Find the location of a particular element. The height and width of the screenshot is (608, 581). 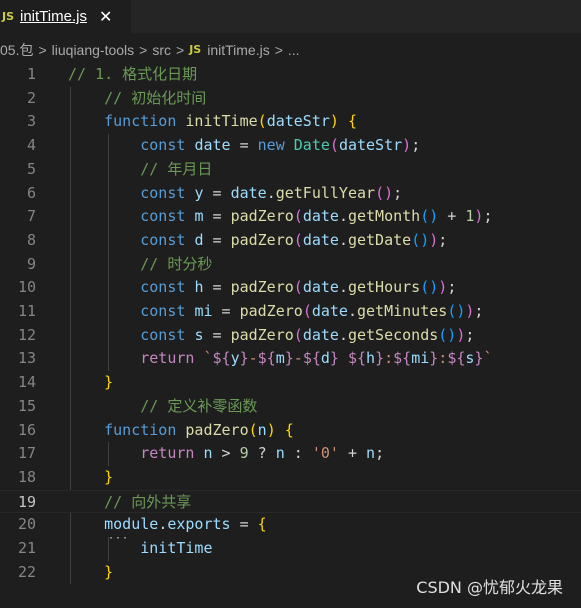

tab-init-time: JS initTime.js ✕ is located at coordinates (65, 16).